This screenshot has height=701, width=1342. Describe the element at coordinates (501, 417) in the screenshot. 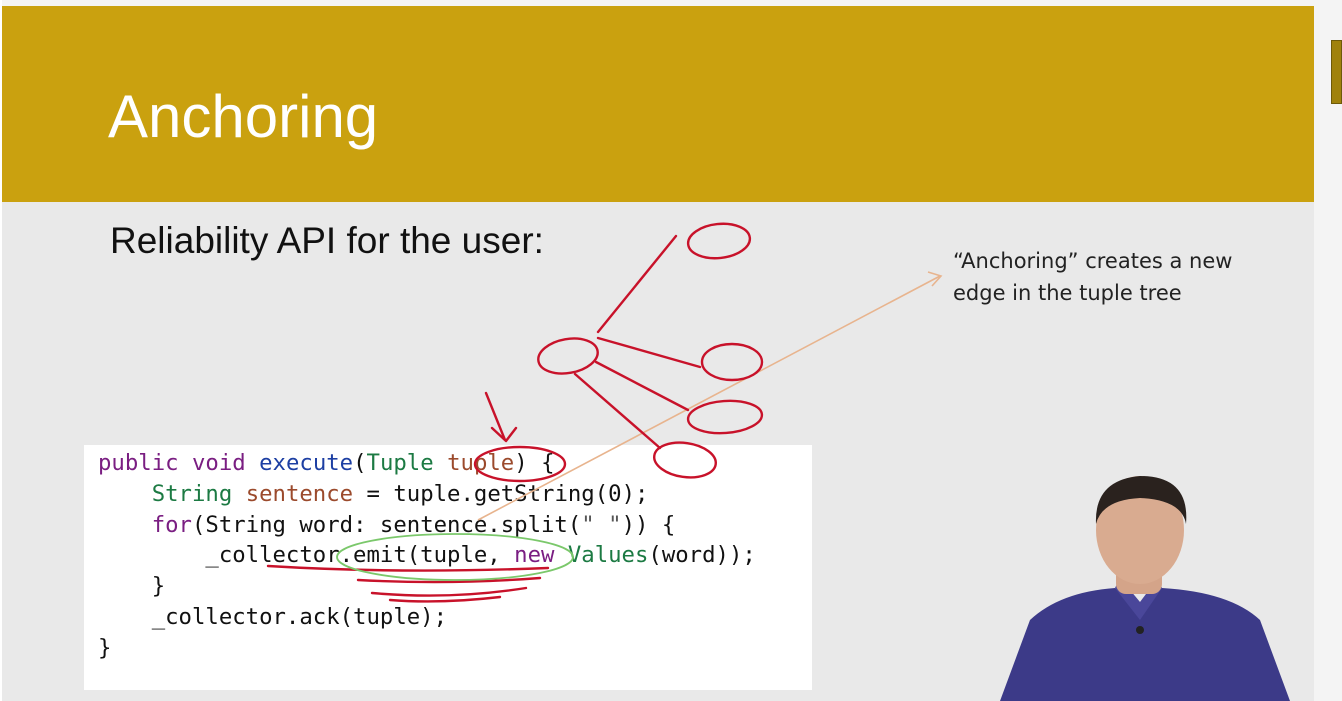

I see `down-arrow` at that location.